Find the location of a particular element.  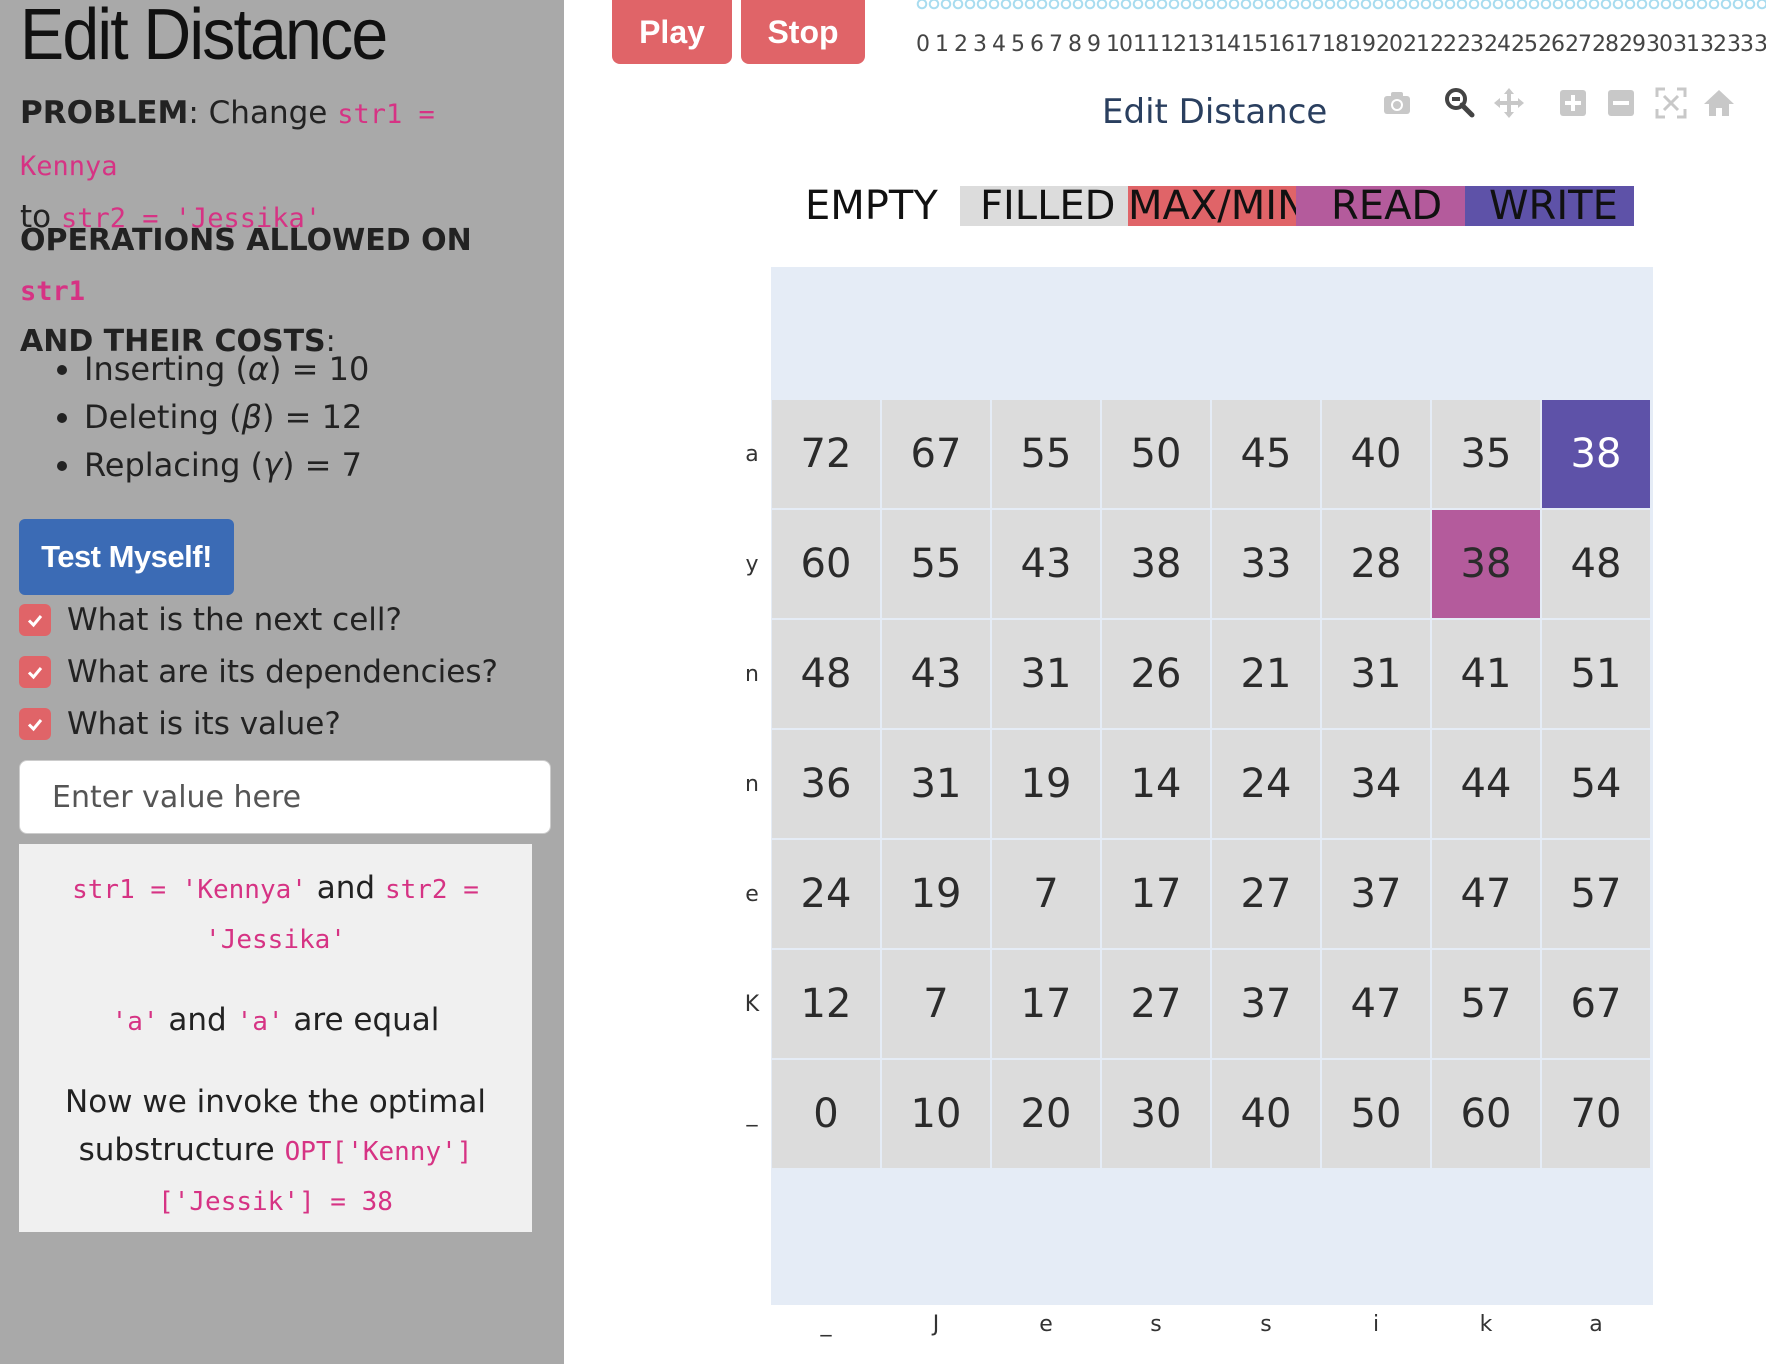

dp-cell: 28 is located at coordinates (1376, 564).